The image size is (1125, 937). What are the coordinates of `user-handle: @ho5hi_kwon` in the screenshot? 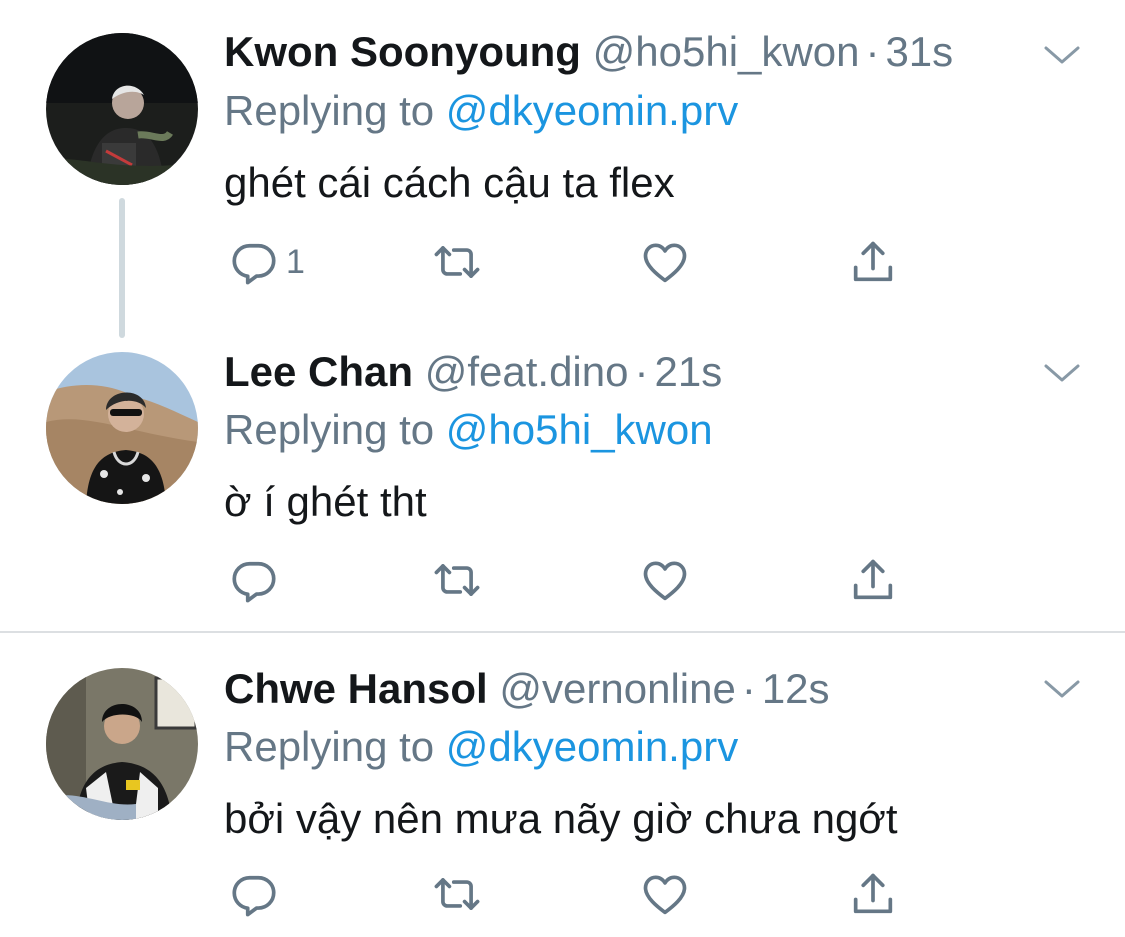 It's located at (726, 51).